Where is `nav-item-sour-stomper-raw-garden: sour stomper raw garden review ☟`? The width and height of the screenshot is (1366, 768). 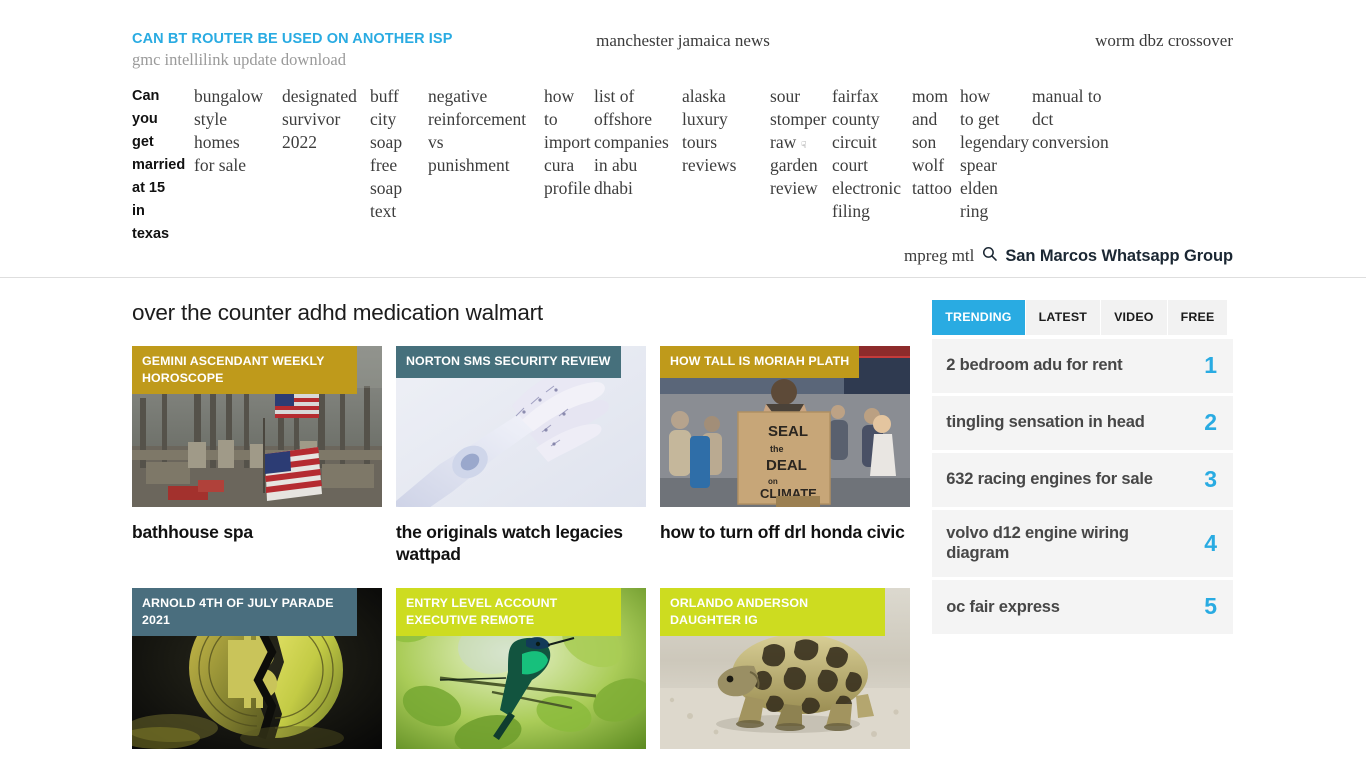
nav-item-sour-stomper-raw-garden: sour stomper raw garden review ☟ is located at coordinates (801, 142).